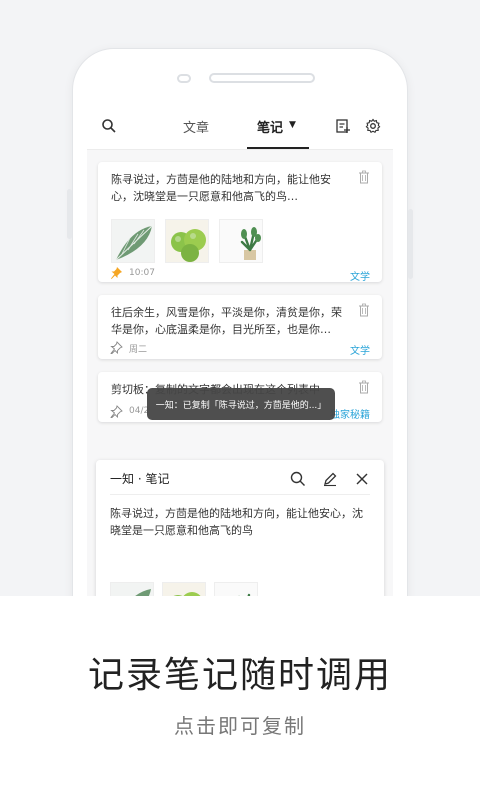  I want to click on new-note-icon, so click(343, 126).